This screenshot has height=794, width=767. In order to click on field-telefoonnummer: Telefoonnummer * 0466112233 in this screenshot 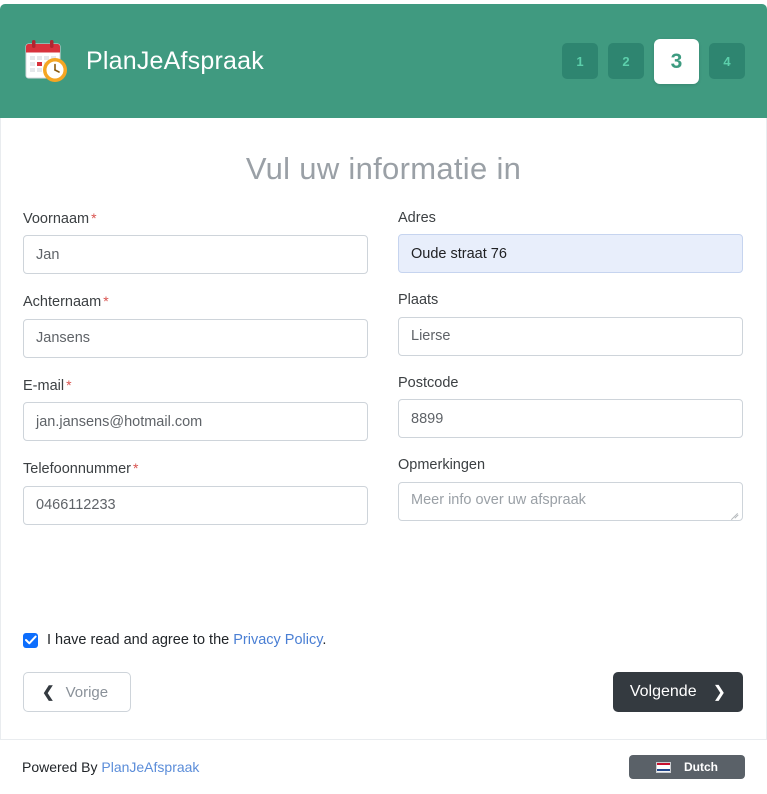, I will do `click(195, 492)`.